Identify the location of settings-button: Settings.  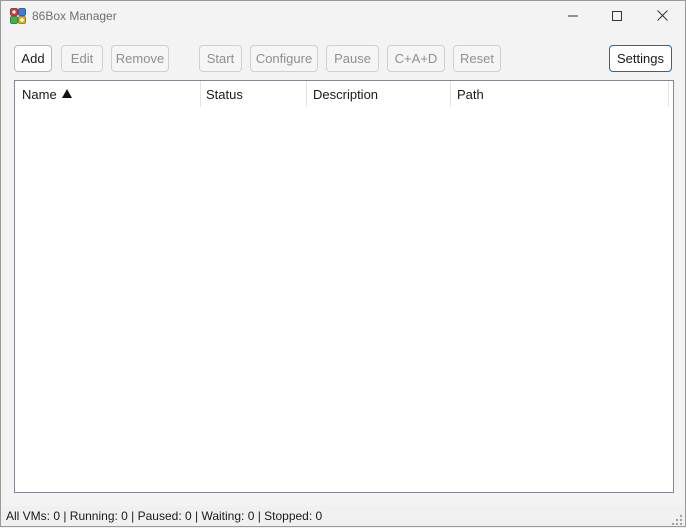
(640, 58).